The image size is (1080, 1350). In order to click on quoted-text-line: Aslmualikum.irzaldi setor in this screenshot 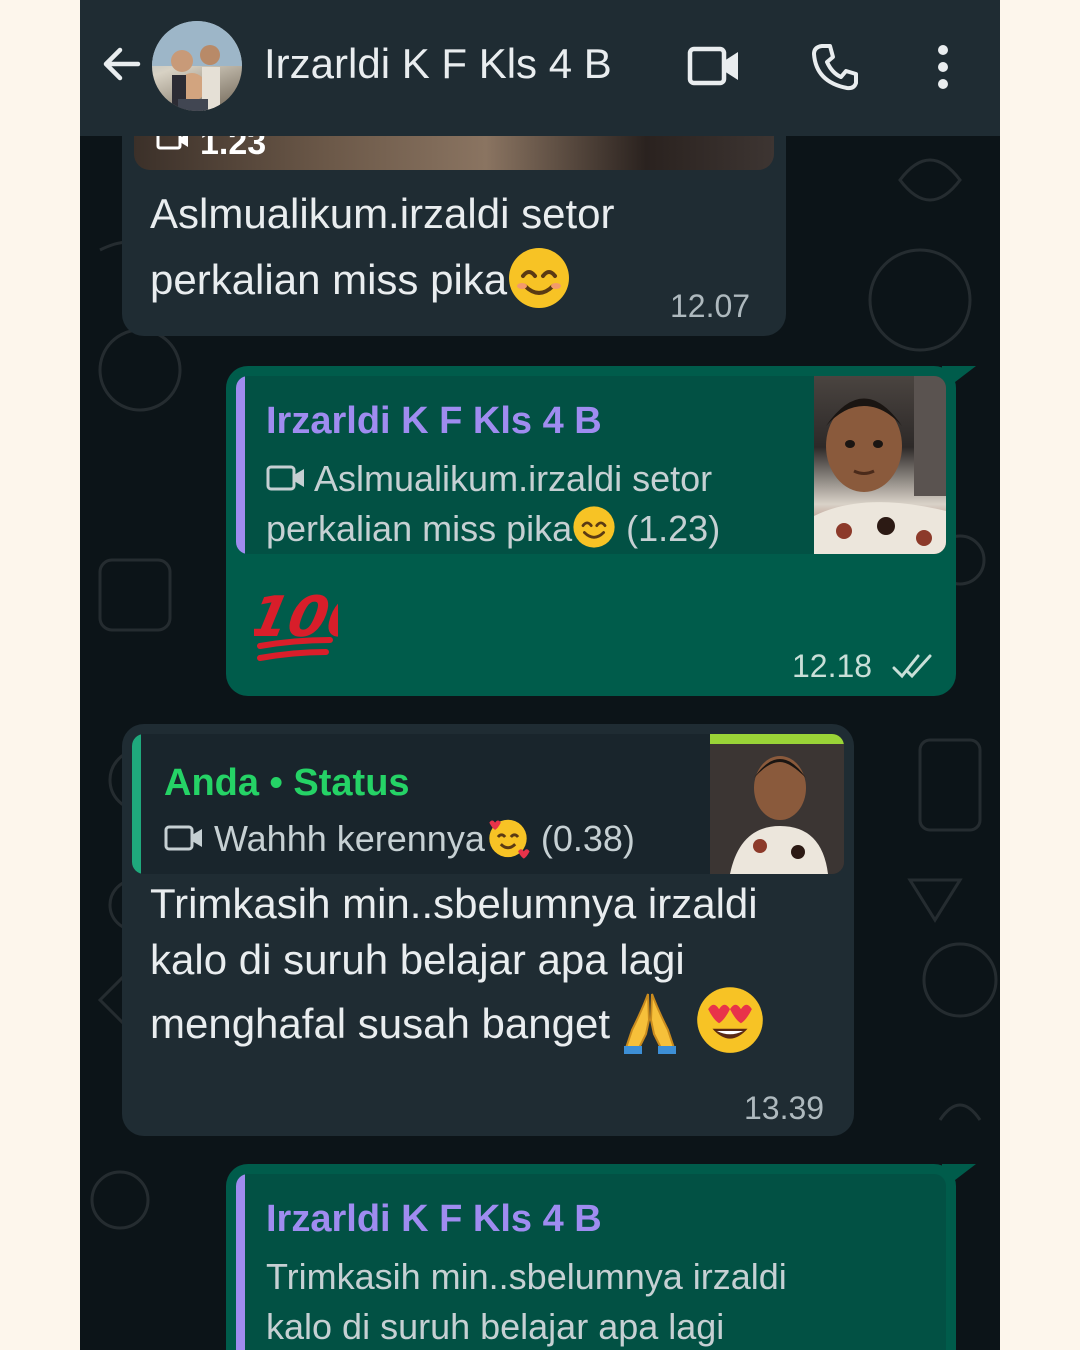, I will do `click(489, 479)`.